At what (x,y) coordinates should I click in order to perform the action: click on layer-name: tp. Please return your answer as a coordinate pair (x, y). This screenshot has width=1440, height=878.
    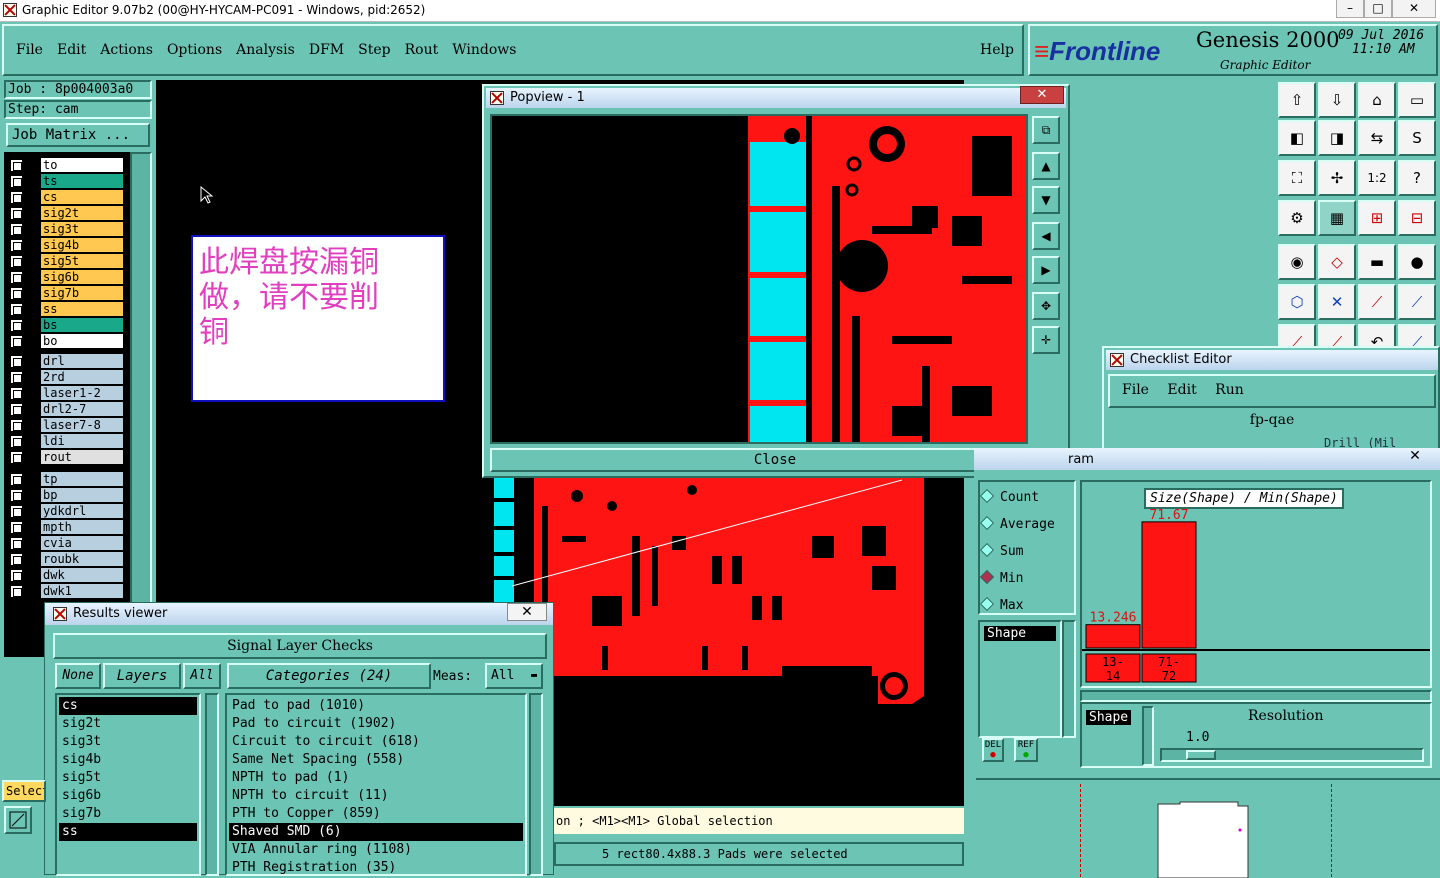
    Looking at the image, I should click on (82, 479).